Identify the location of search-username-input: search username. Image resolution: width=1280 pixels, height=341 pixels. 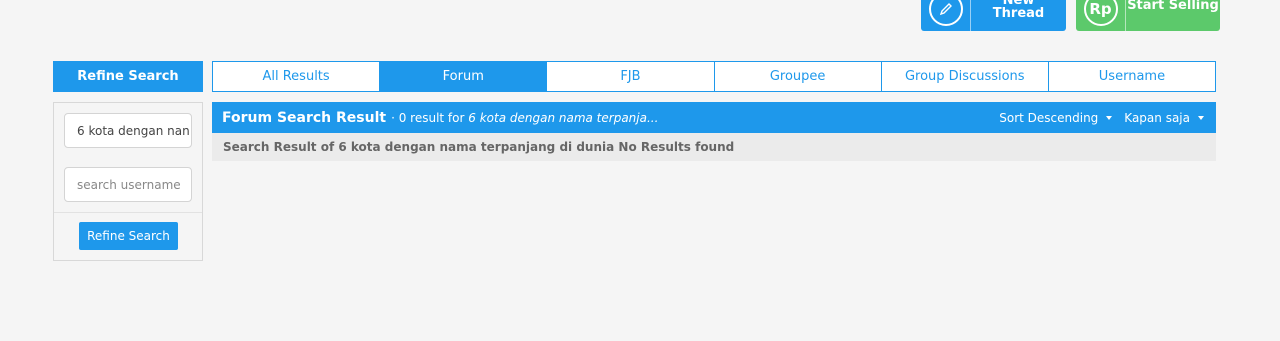
(128, 184).